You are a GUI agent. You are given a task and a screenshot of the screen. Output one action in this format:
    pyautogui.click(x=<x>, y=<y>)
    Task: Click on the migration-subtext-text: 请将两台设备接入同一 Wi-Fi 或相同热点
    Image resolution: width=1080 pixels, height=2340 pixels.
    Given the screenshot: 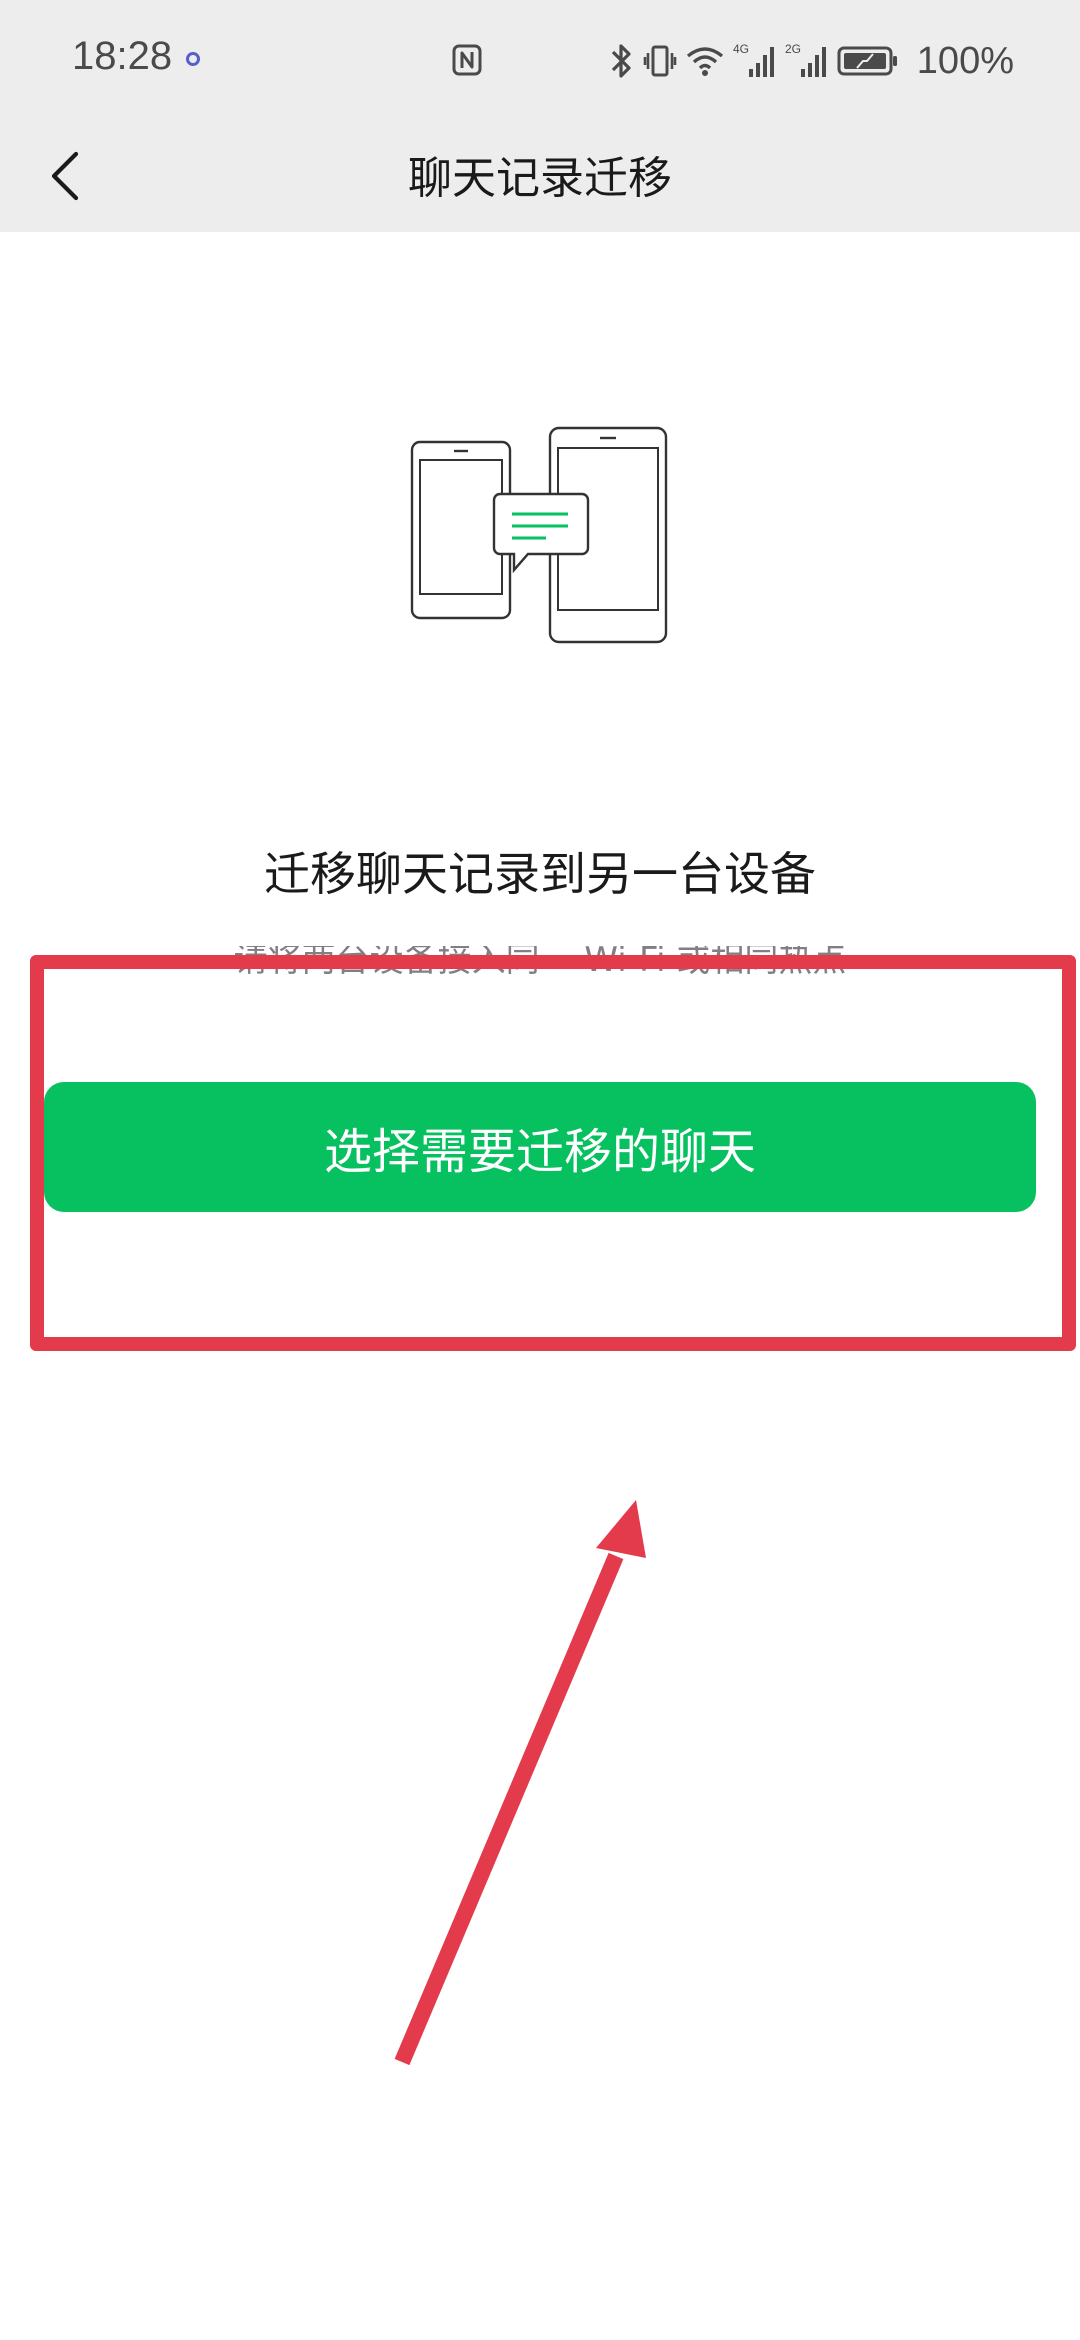 What is the action you would take?
    pyautogui.click(x=540, y=963)
    